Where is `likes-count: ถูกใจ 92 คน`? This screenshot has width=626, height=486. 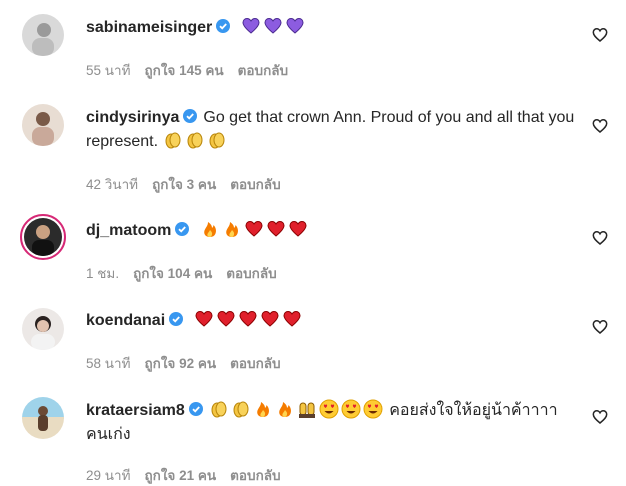 likes-count: ถูกใจ 92 คน is located at coordinates (180, 363).